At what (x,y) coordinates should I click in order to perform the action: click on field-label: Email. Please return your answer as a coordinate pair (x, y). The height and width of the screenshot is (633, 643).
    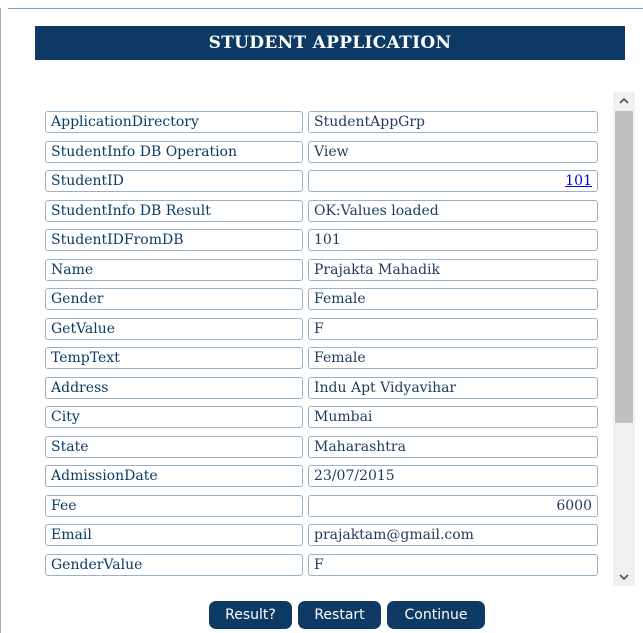
    Looking at the image, I should click on (174, 535).